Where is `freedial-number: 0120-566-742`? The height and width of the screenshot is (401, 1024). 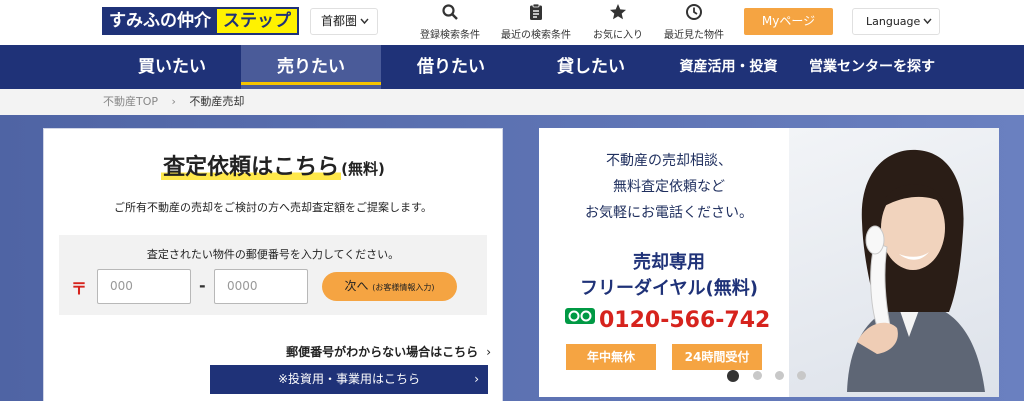
freedial-number: 0120-566-742 is located at coordinates (667, 320).